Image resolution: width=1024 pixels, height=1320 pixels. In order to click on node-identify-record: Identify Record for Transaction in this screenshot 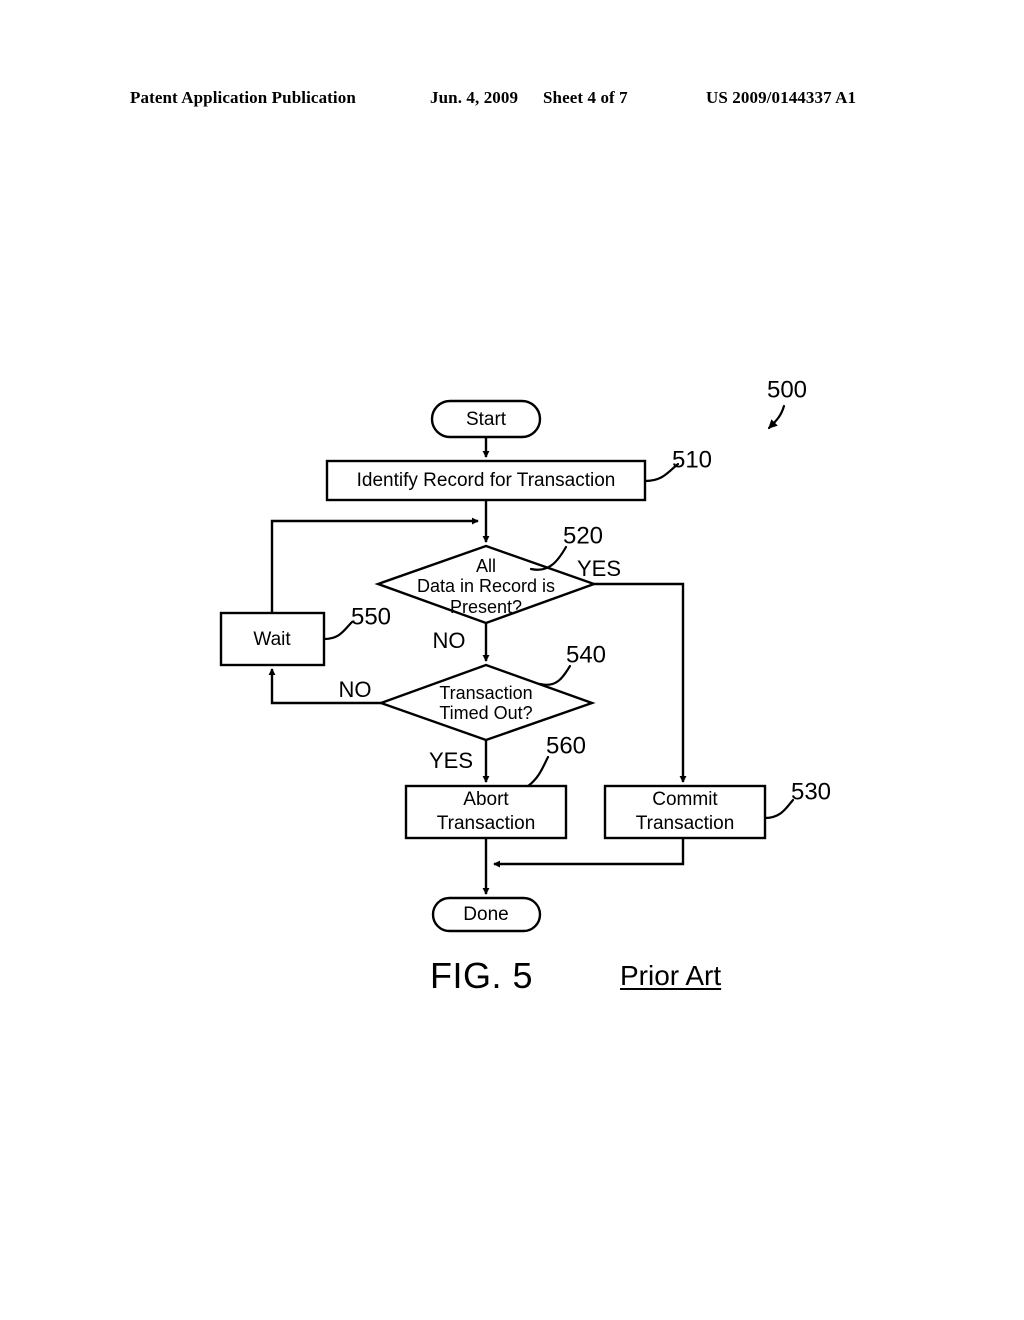, I will do `click(486, 480)`.